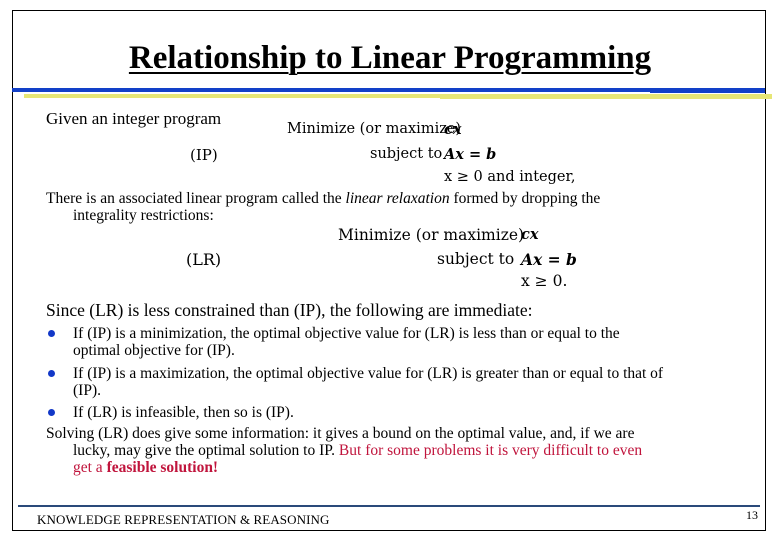  Describe the element at coordinates (232, 96) in the screenshot. I see `title-rule-yellow` at that location.